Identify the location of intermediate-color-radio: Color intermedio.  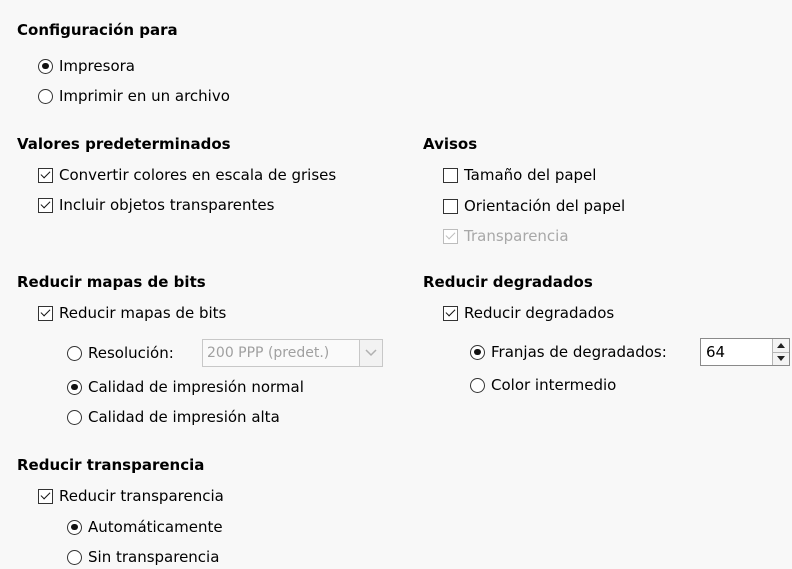
(543, 385).